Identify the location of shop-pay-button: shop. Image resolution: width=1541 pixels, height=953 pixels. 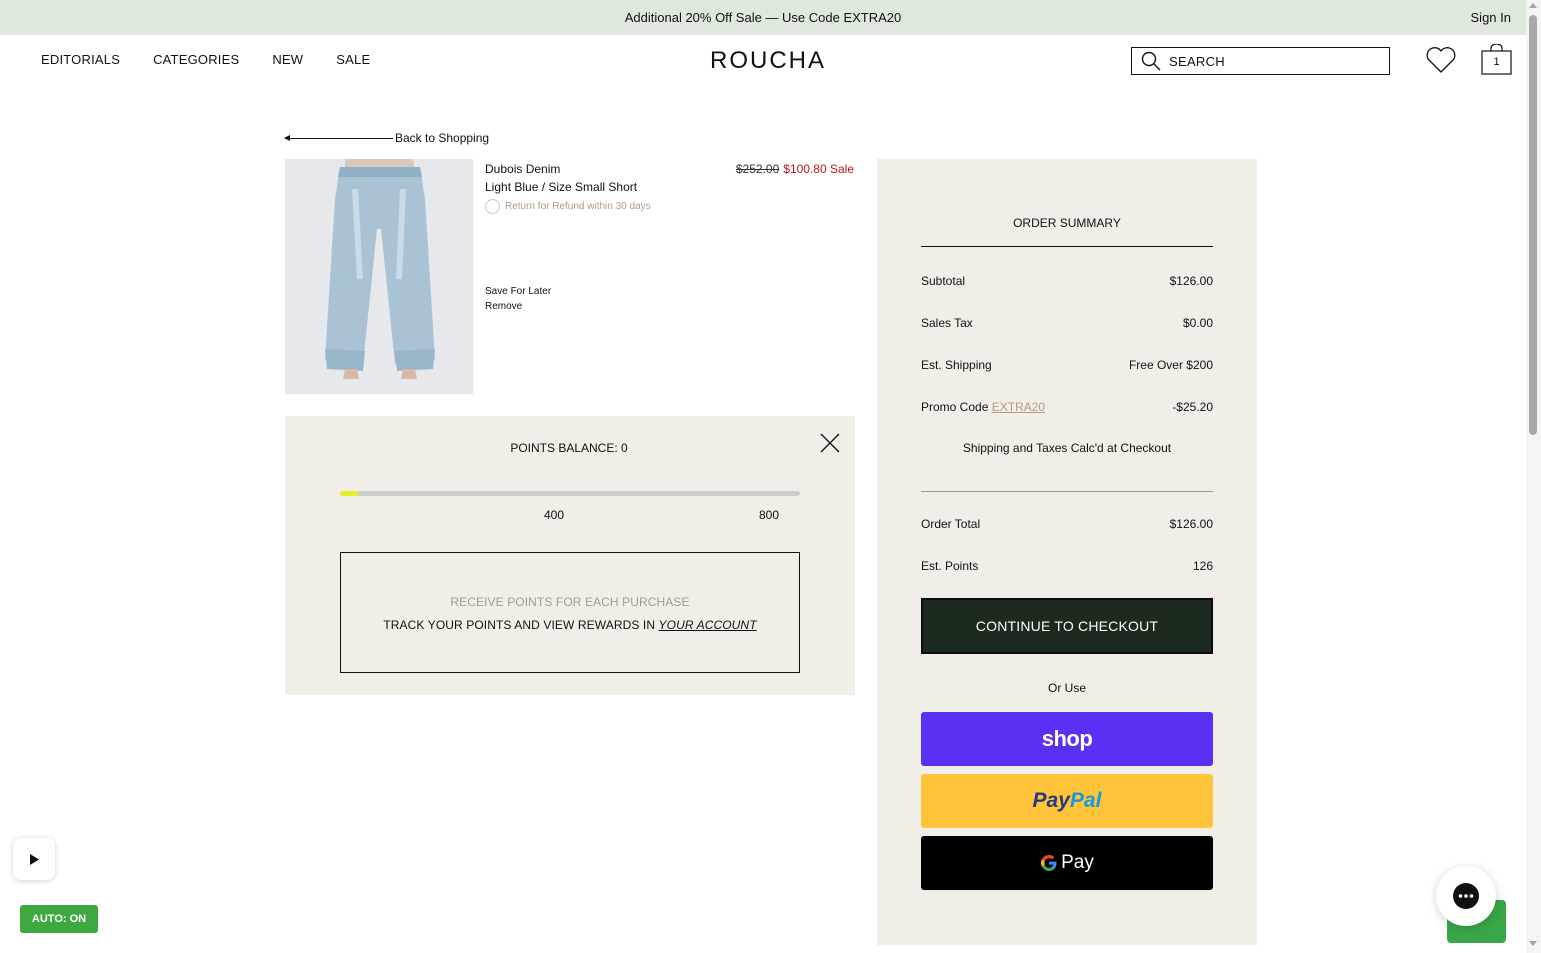
(1067, 739).